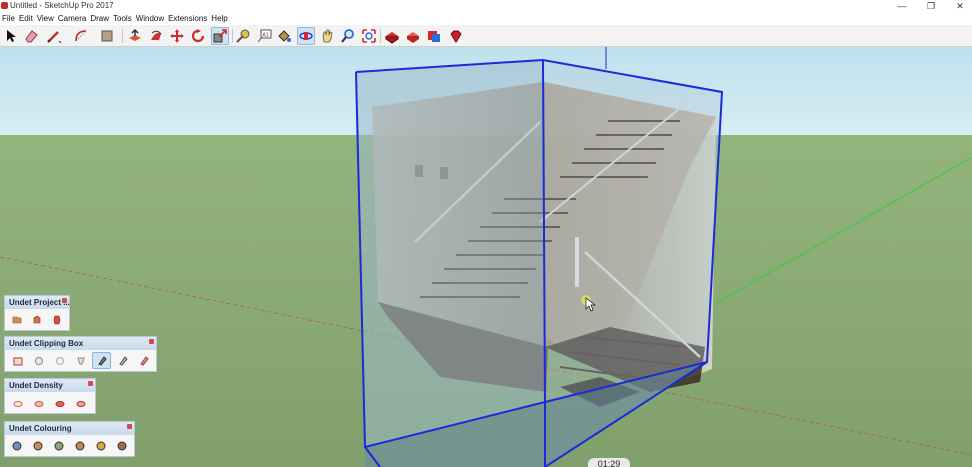 The image size is (972, 467). What do you see at coordinates (46, 343) in the screenshot?
I see `panel-title: Undet Clipping Box` at bounding box center [46, 343].